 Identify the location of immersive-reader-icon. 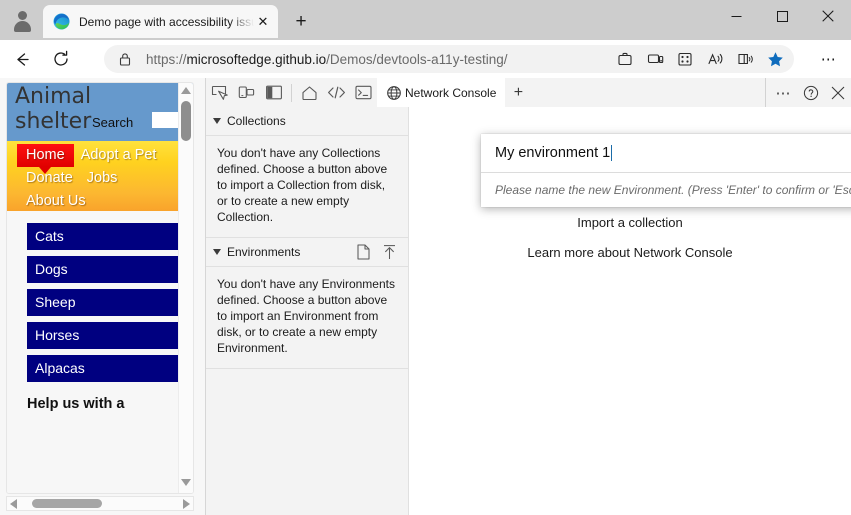
(745, 59).